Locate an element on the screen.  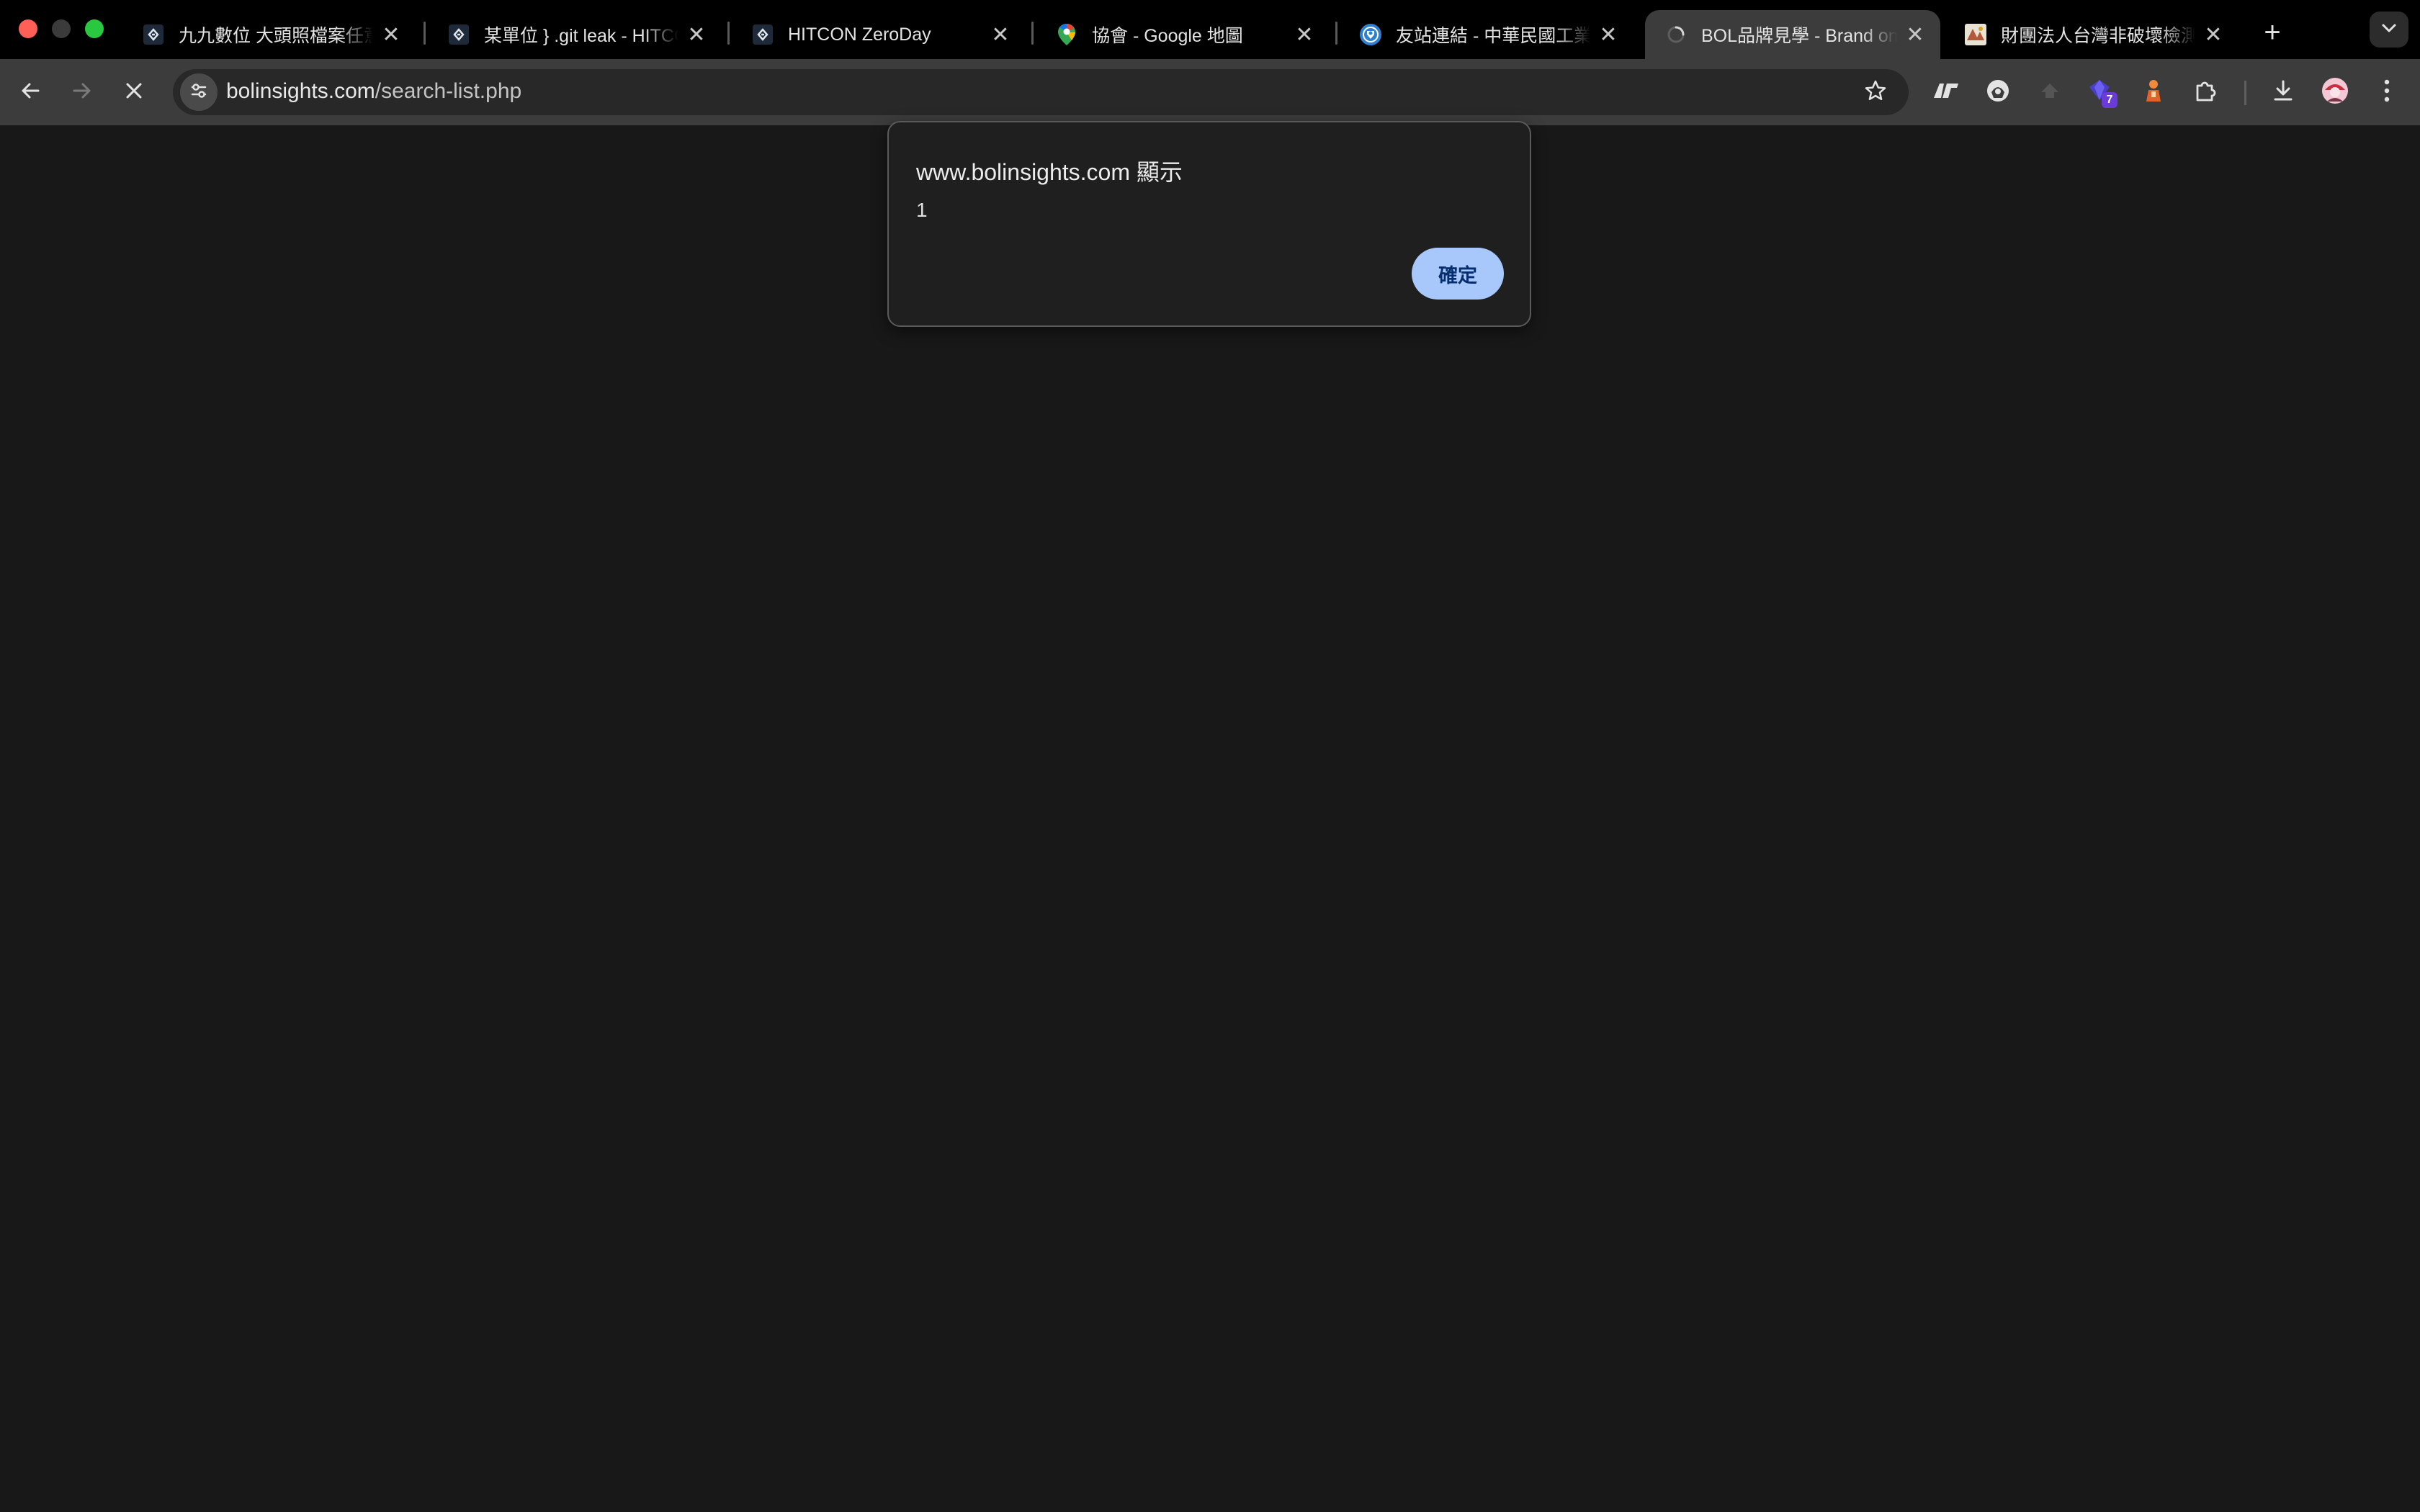
close-icon is located at coordinates (134, 92).